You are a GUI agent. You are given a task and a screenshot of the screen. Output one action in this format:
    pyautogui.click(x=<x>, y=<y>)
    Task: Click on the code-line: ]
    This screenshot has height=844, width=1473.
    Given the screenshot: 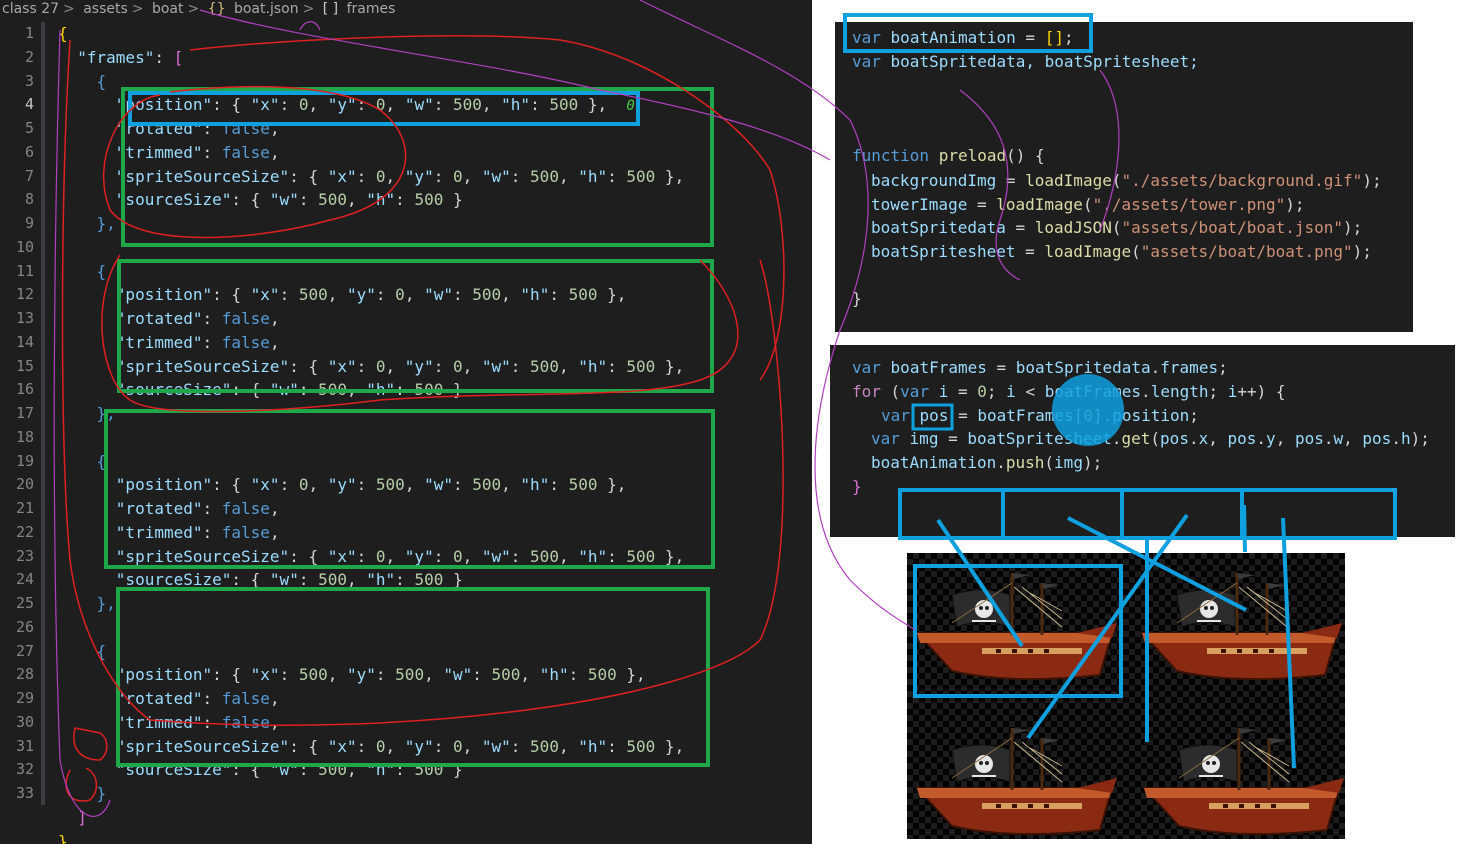 What is the action you would take?
    pyautogui.click(x=82, y=817)
    